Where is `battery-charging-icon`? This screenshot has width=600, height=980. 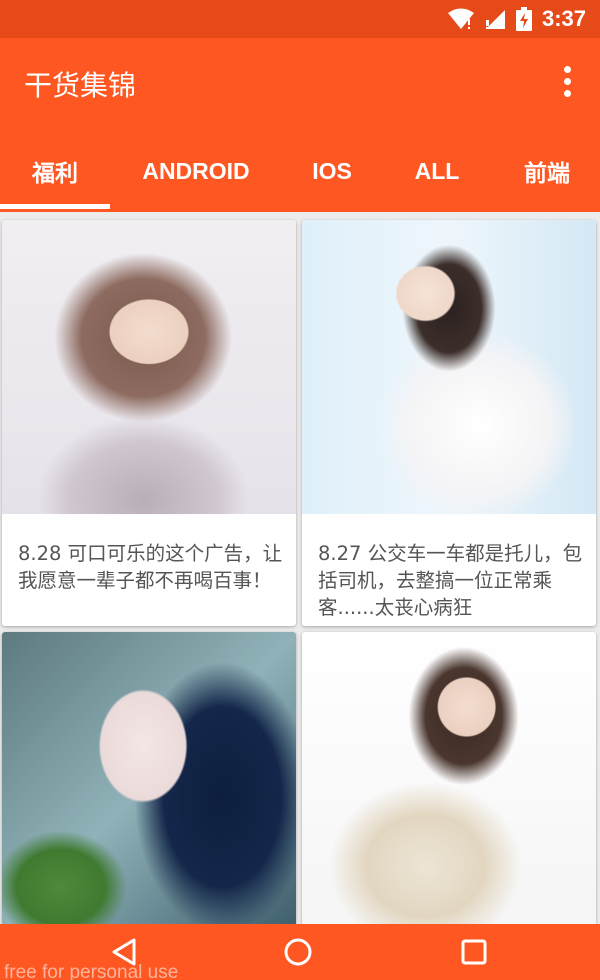 battery-charging-icon is located at coordinates (523, 19).